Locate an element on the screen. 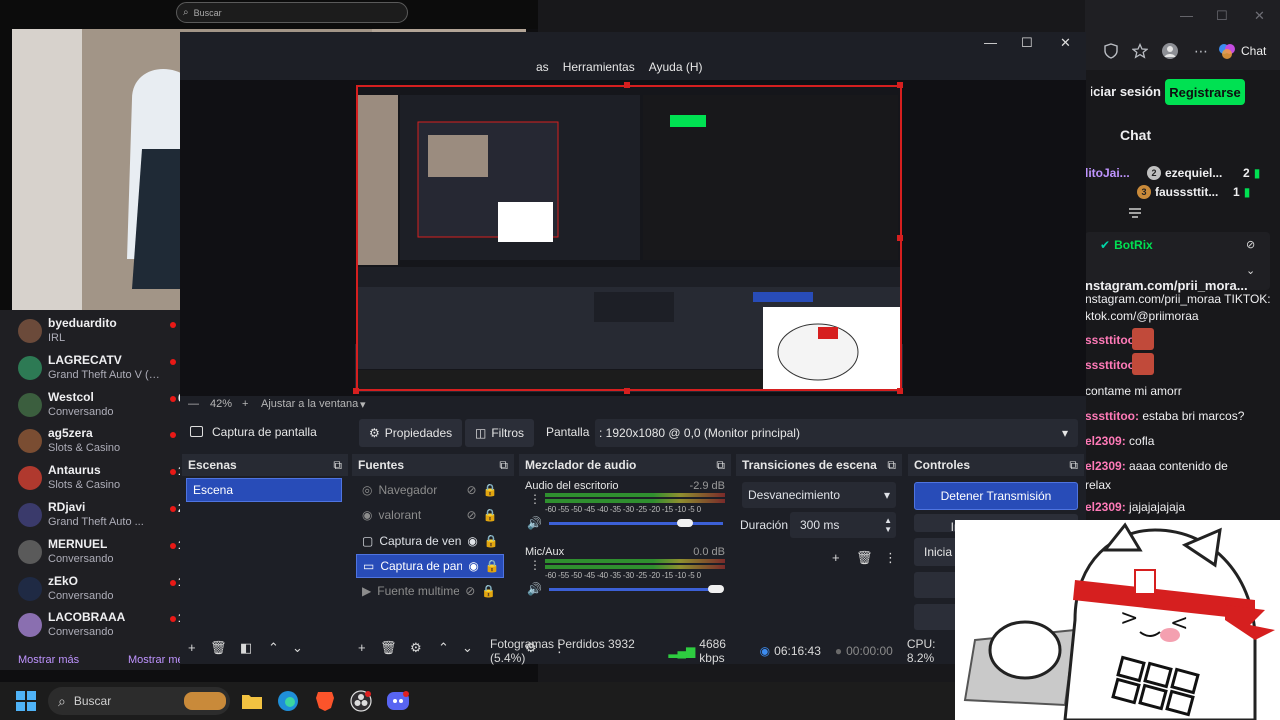 Image resolution: width=1280 pixels, height=720 pixels. sidebar-channel: WestcolConversando64,4 is located at coordinates (109, 406).